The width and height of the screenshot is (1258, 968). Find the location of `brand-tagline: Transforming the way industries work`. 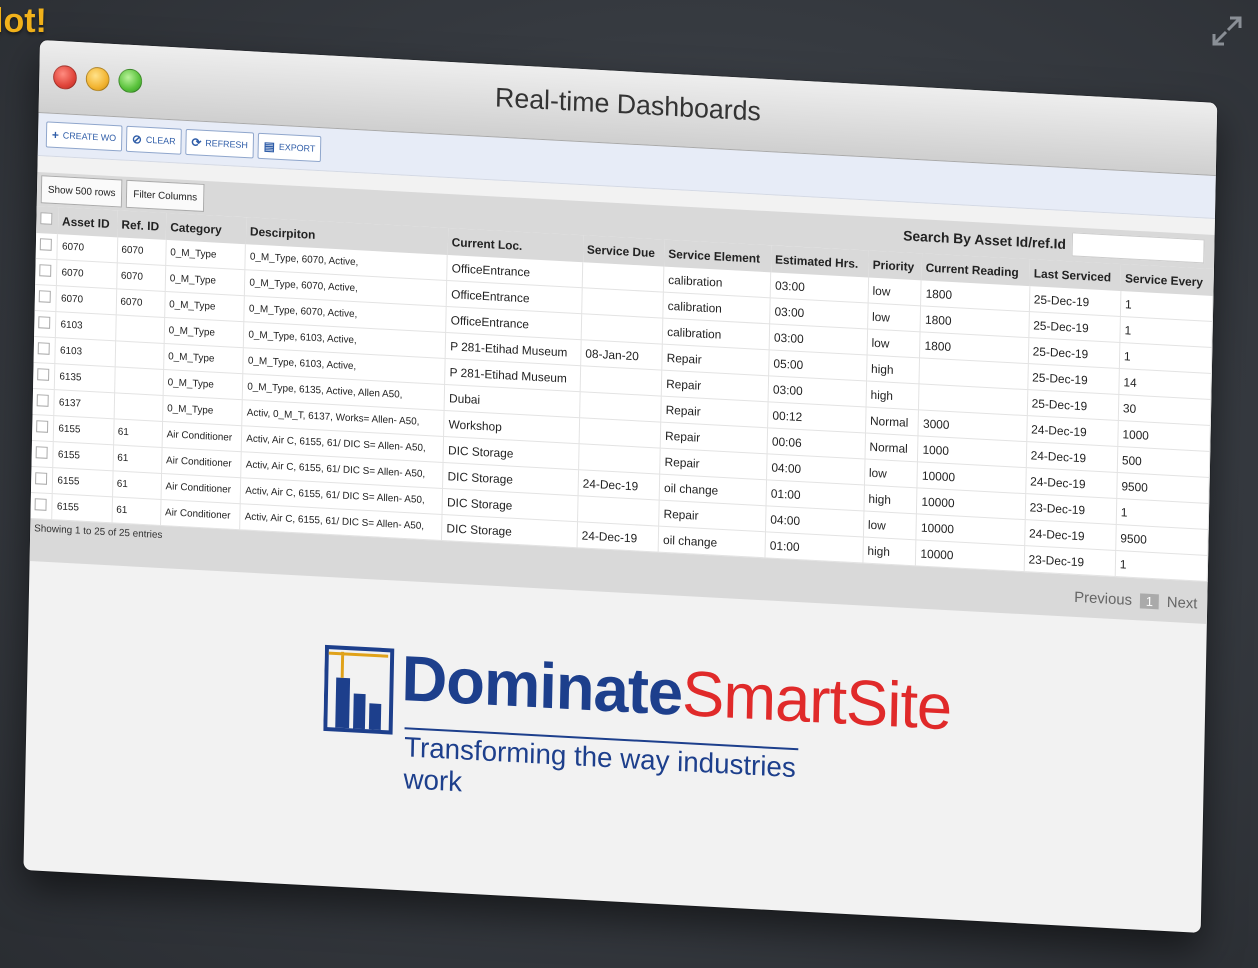

brand-tagline: Transforming the way industries work is located at coordinates (601, 772).